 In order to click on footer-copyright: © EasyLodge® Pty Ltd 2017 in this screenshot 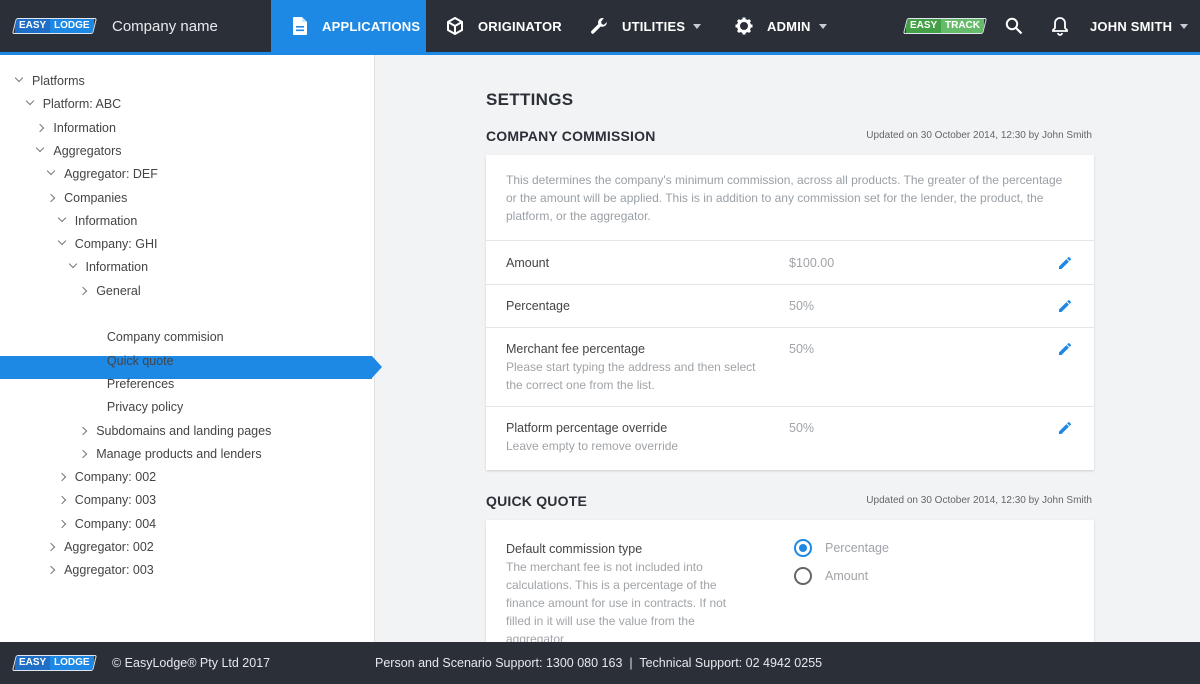, I will do `click(191, 663)`.